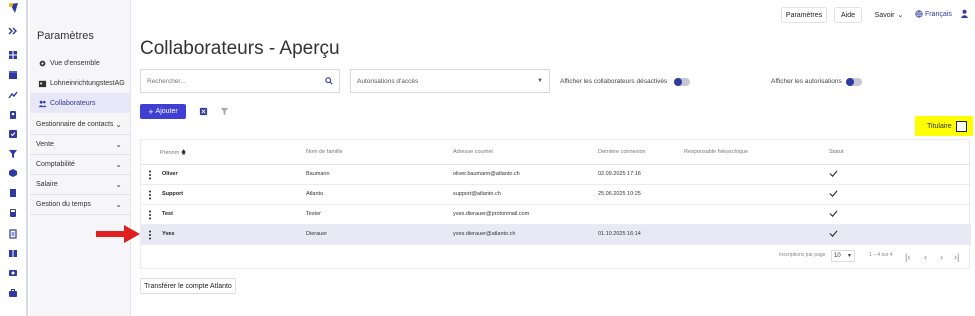 The image size is (975, 316). I want to click on cell-prenom: Test, so click(167, 214).